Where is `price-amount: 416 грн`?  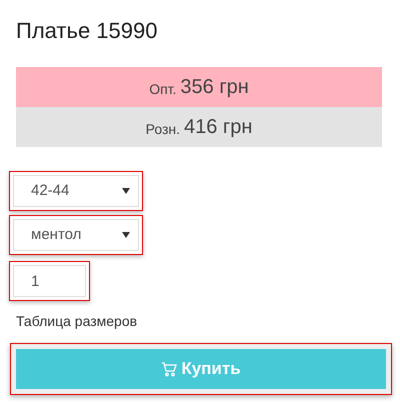 price-amount: 416 грн is located at coordinates (218, 127).